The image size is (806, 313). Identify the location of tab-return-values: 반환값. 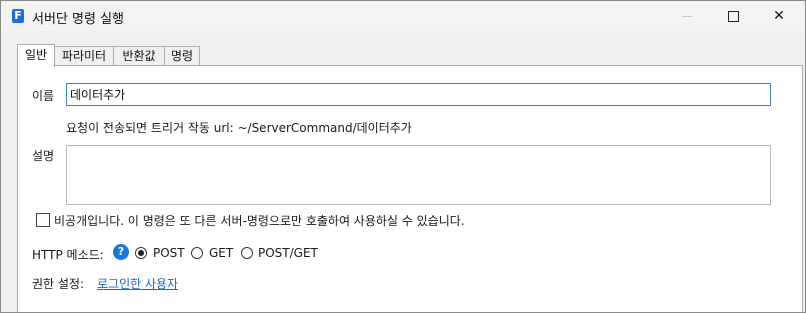
(139, 56).